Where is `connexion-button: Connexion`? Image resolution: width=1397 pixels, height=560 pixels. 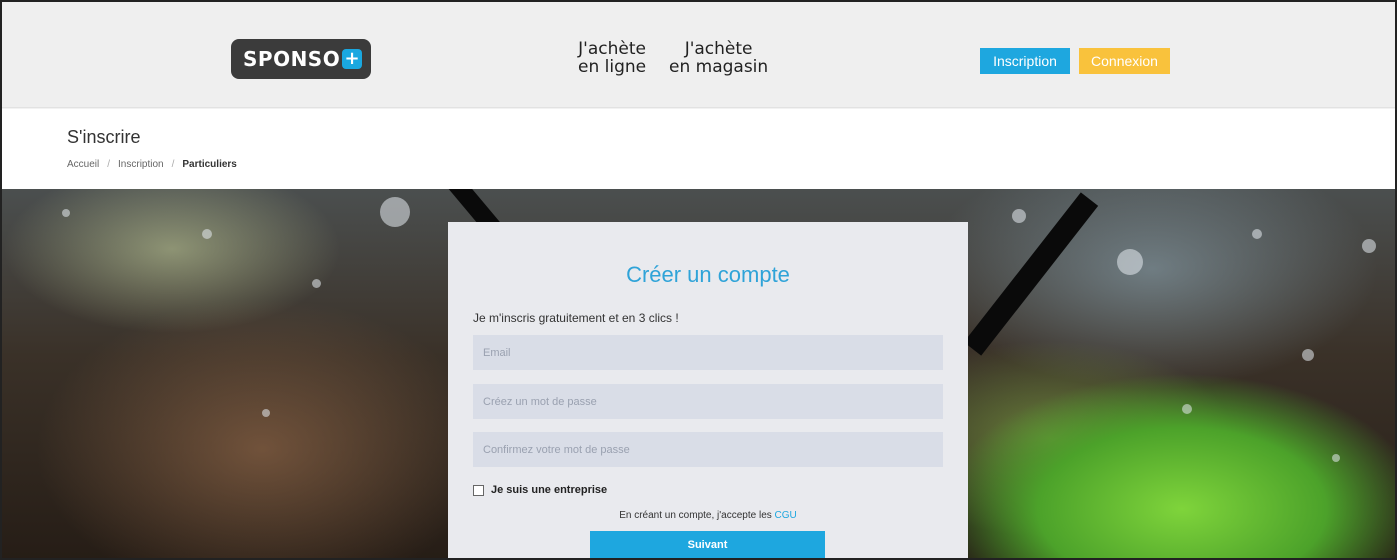 connexion-button: Connexion is located at coordinates (1124, 61).